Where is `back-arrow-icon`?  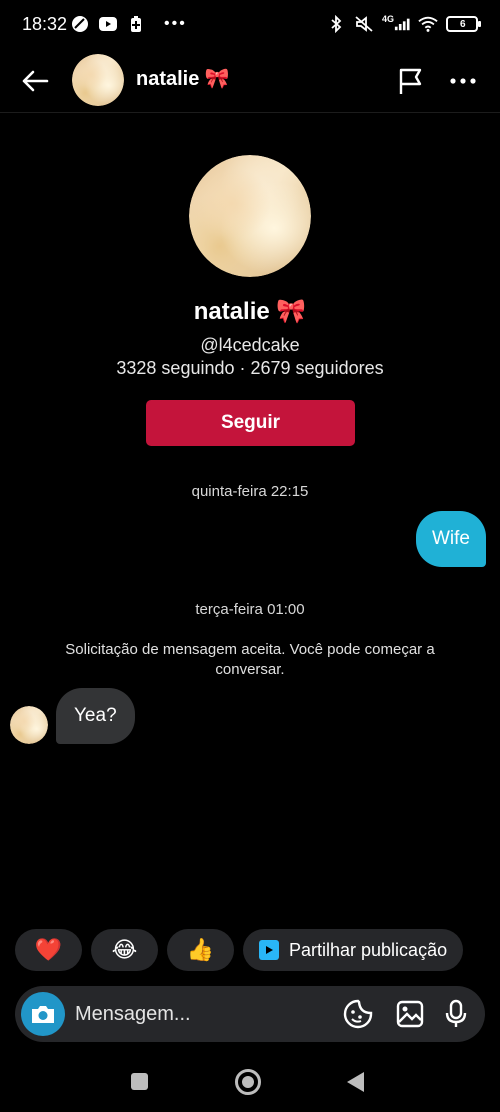 back-arrow-icon is located at coordinates (35, 81).